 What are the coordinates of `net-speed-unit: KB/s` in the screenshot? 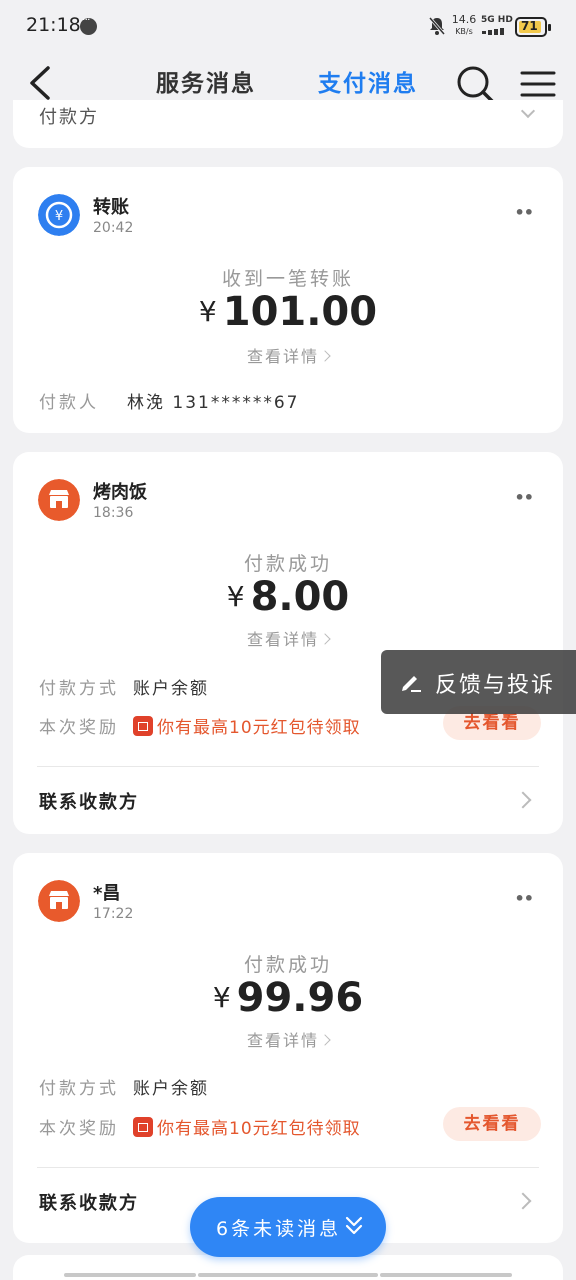 It's located at (464, 31).